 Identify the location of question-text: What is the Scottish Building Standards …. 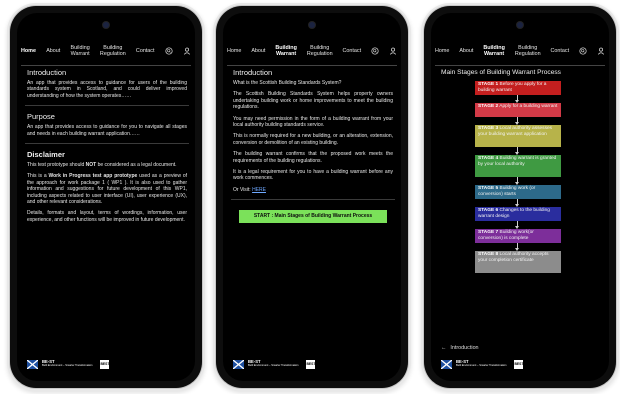
(287, 83).